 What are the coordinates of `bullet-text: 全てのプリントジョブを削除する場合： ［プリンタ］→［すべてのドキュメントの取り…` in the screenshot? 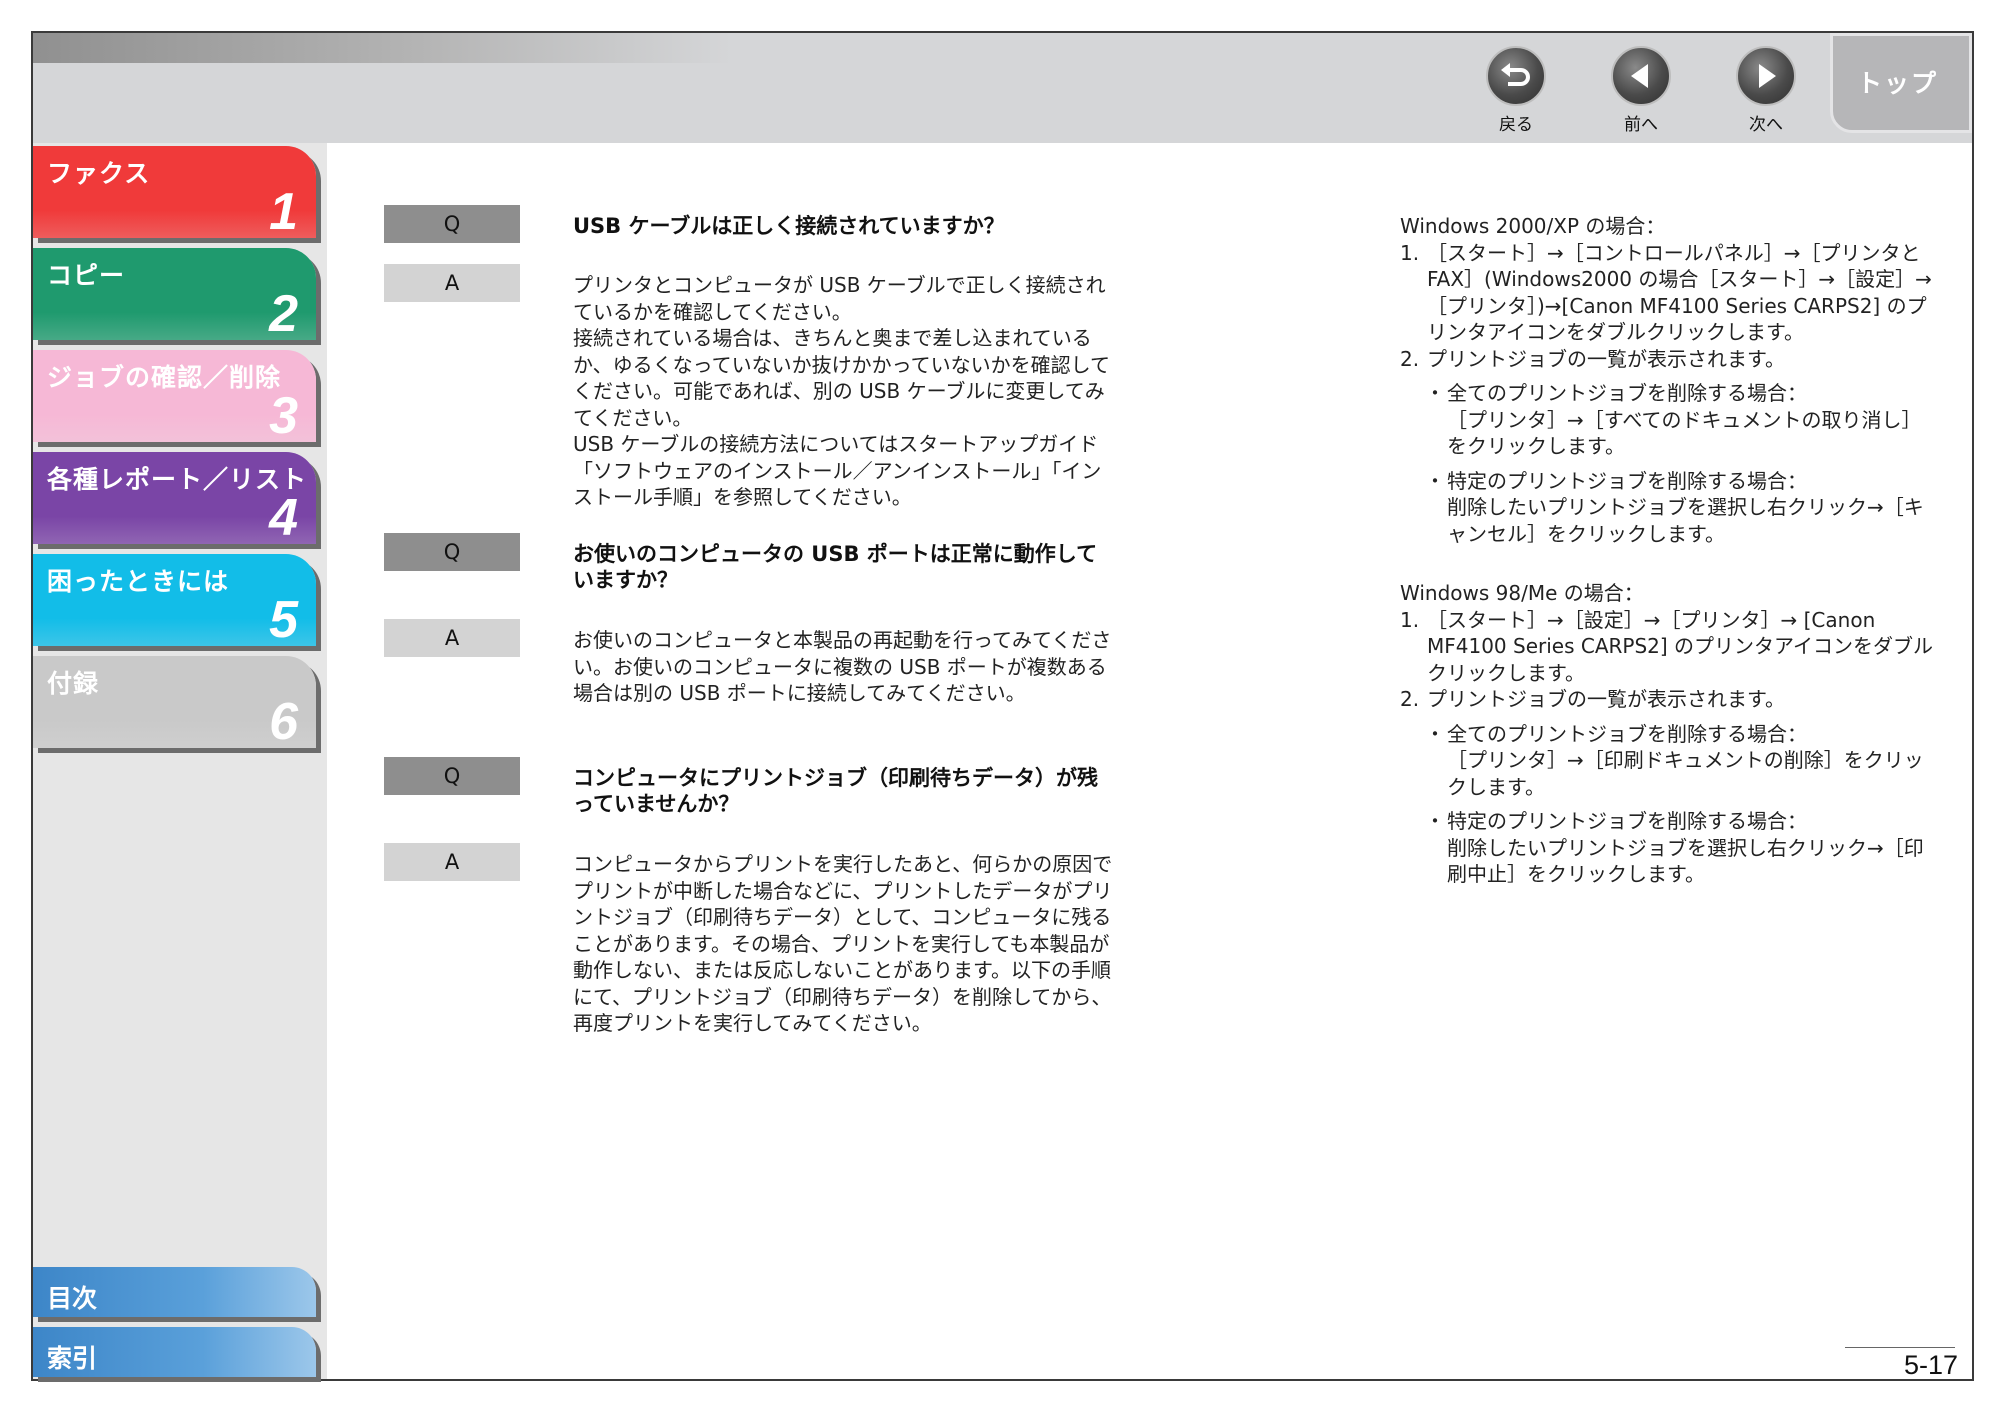 It's located at (1684, 419).